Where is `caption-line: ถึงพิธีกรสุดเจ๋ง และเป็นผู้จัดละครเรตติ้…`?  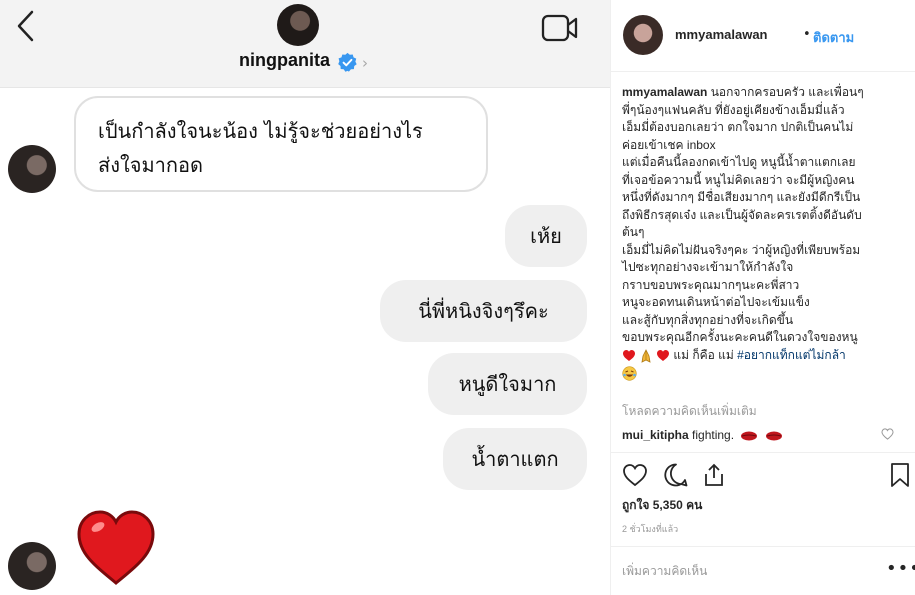
caption-line: ถึงพิธีกรสุดเจ๋ง และเป็นผู้จัดละครเรตติ้… is located at coordinates (742, 214).